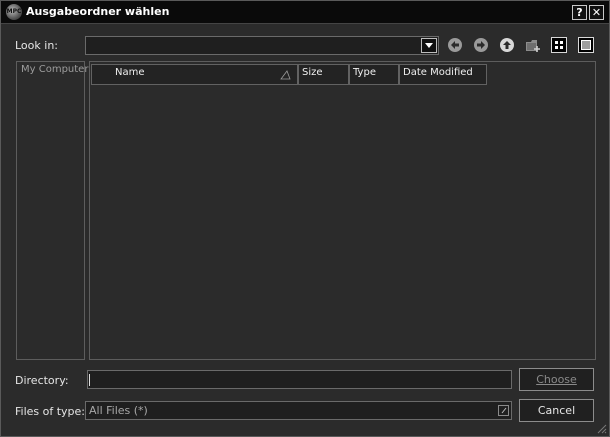 The width and height of the screenshot is (610, 437). I want to click on sort-indicator-icon, so click(285, 75).